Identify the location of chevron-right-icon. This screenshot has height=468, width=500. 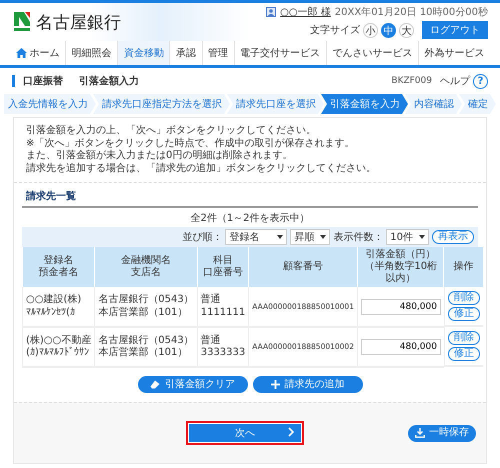
(291, 432).